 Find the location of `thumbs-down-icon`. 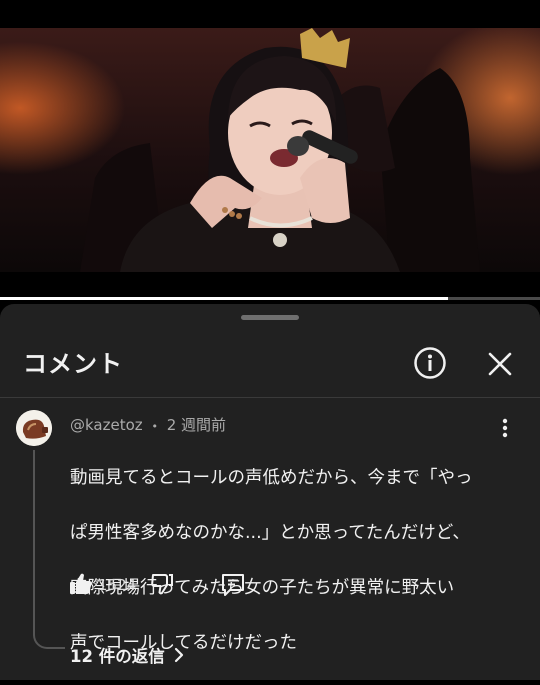

thumbs-down-icon is located at coordinates (162, 584).